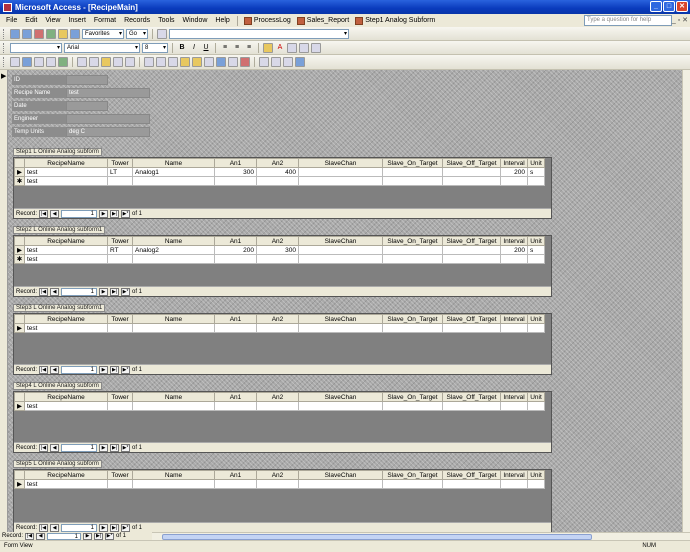 The image size is (690, 552). I want to click on hyperlink-icon, so click(149, 62).